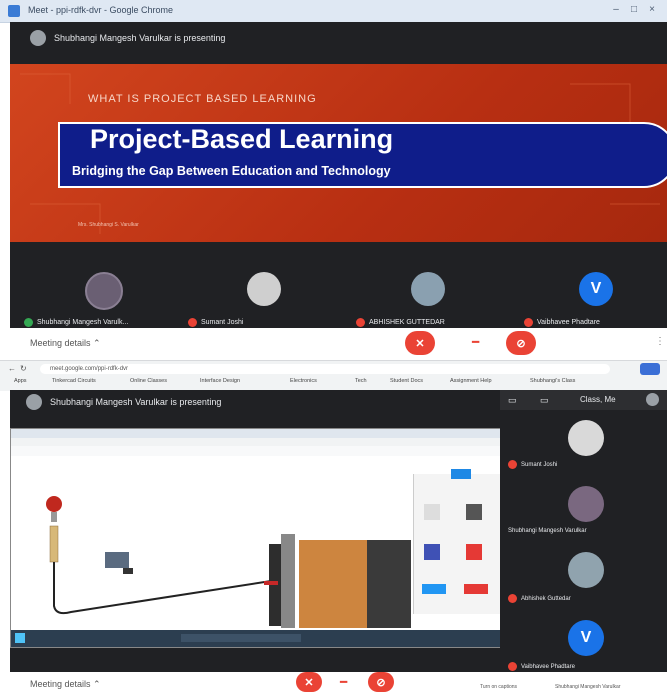  What do you see at coordinates (74, 381) in the screenshot?
I see `bookmark-item: Tinkercad Circuits` at bounding box center [74, 381].